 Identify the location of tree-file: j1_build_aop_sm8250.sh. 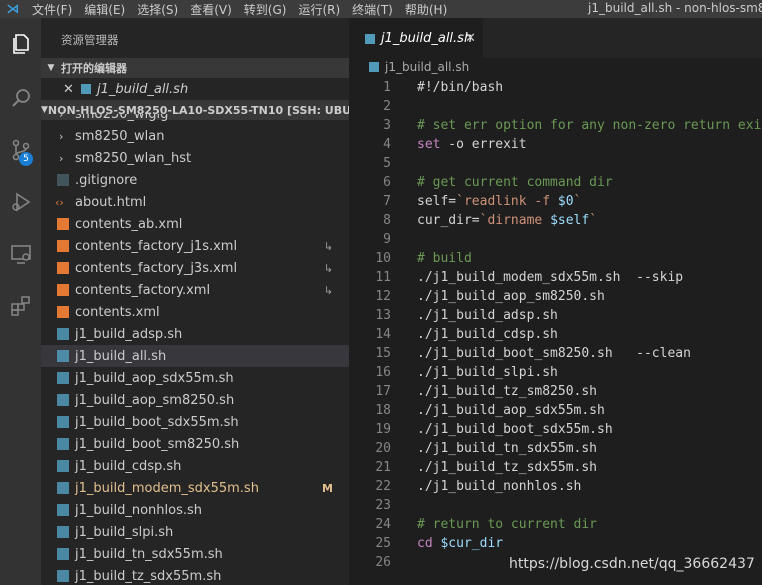
(195, 400).